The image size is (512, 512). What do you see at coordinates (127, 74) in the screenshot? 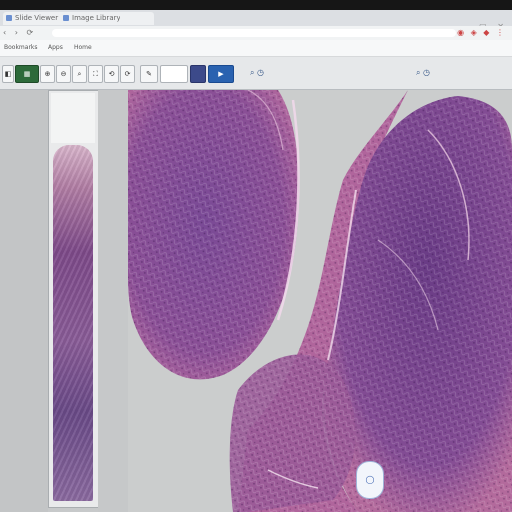
I see `rotate-right-button: ⟳` at bounding box center [127, 74].